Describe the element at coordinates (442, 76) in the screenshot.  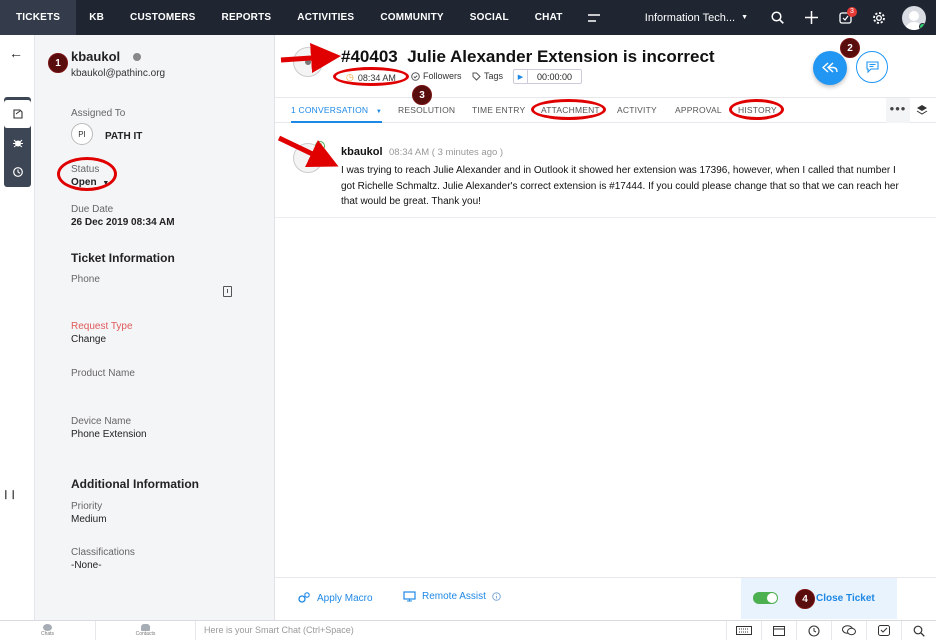
I see `followers-label: Followers` at that location.